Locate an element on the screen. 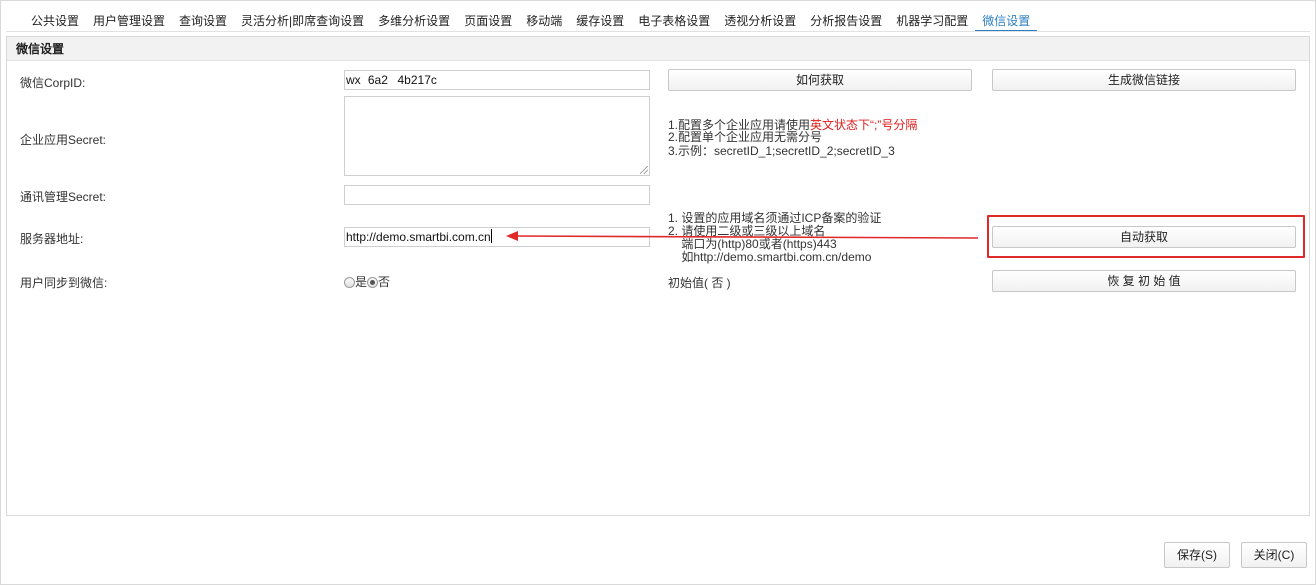 This screenshot has width=1316, height=585. server-address-value: http://demo.smartbi.com.cn is located at coordinates (418, 237).